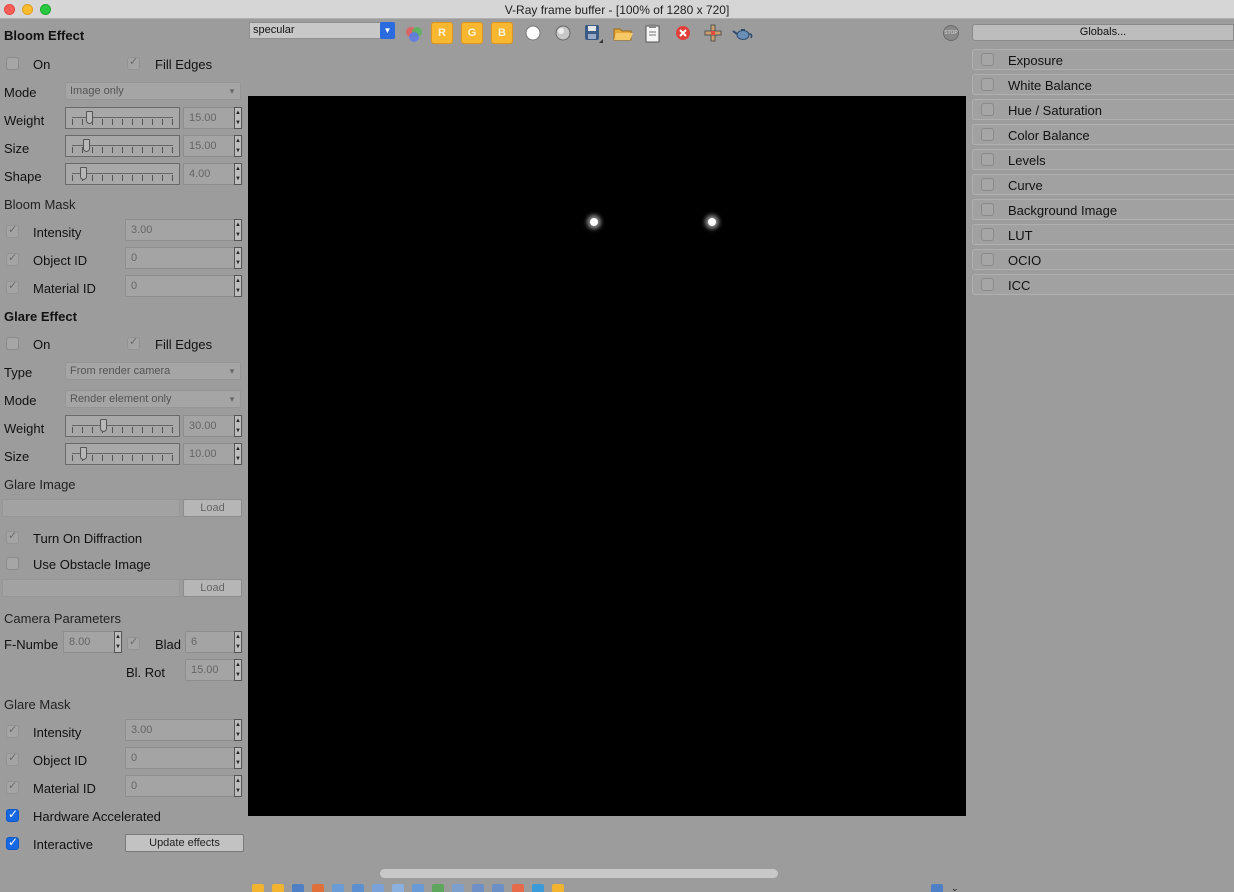 This screenshot has width=1234, height=892. What do you see at coordinates (1103, 234) in the screenshot?
I see `correction-item-lut: LUT` at bounding box center [1103, 234].